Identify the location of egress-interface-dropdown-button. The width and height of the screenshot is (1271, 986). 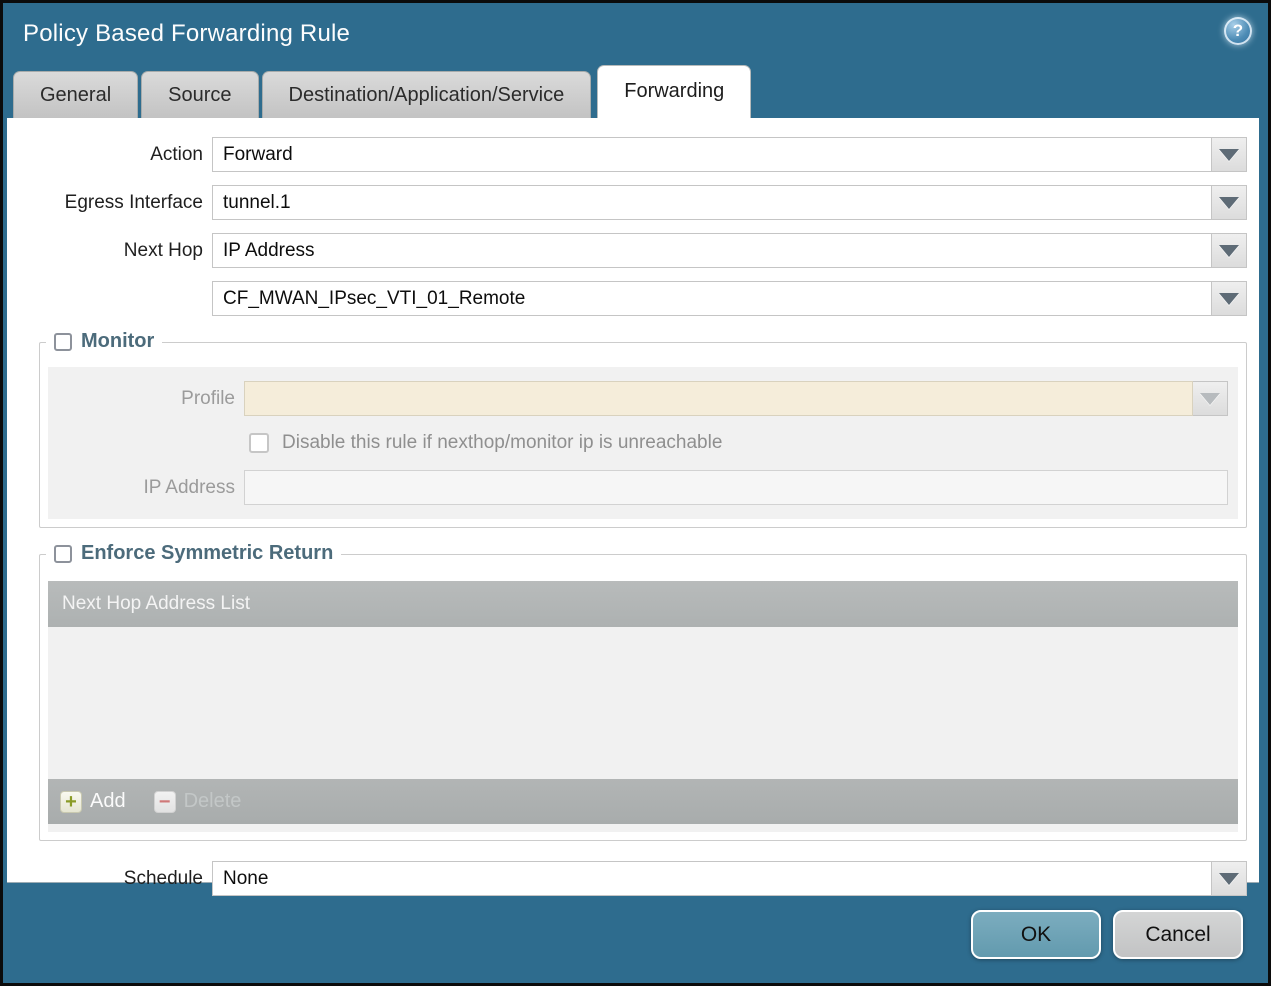
(1229, 202).